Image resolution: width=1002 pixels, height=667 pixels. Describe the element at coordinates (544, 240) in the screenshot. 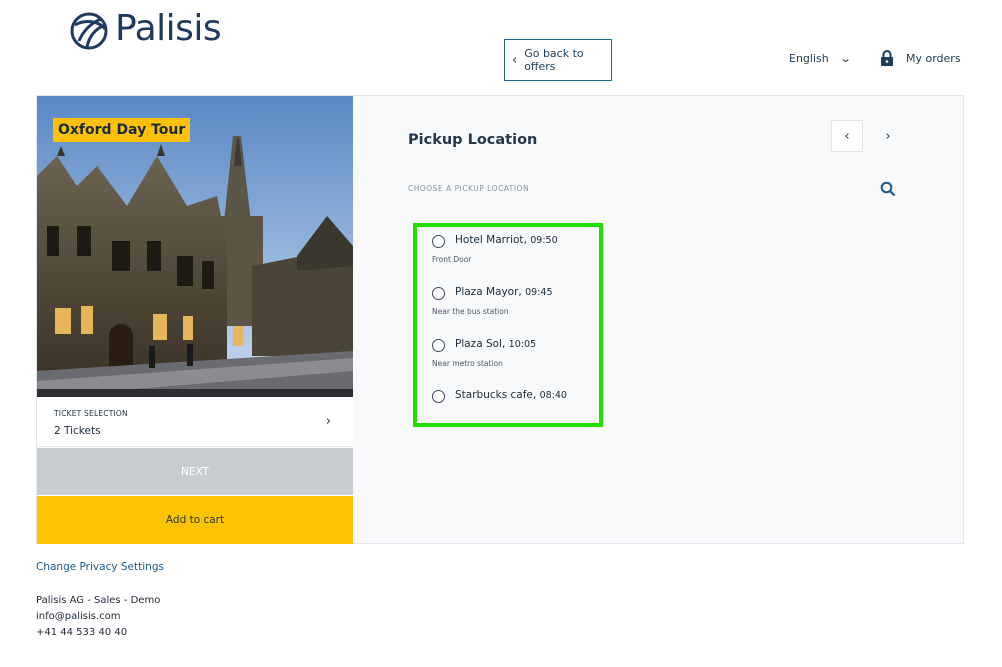

I see `pickup-time: 09:50` at that location.